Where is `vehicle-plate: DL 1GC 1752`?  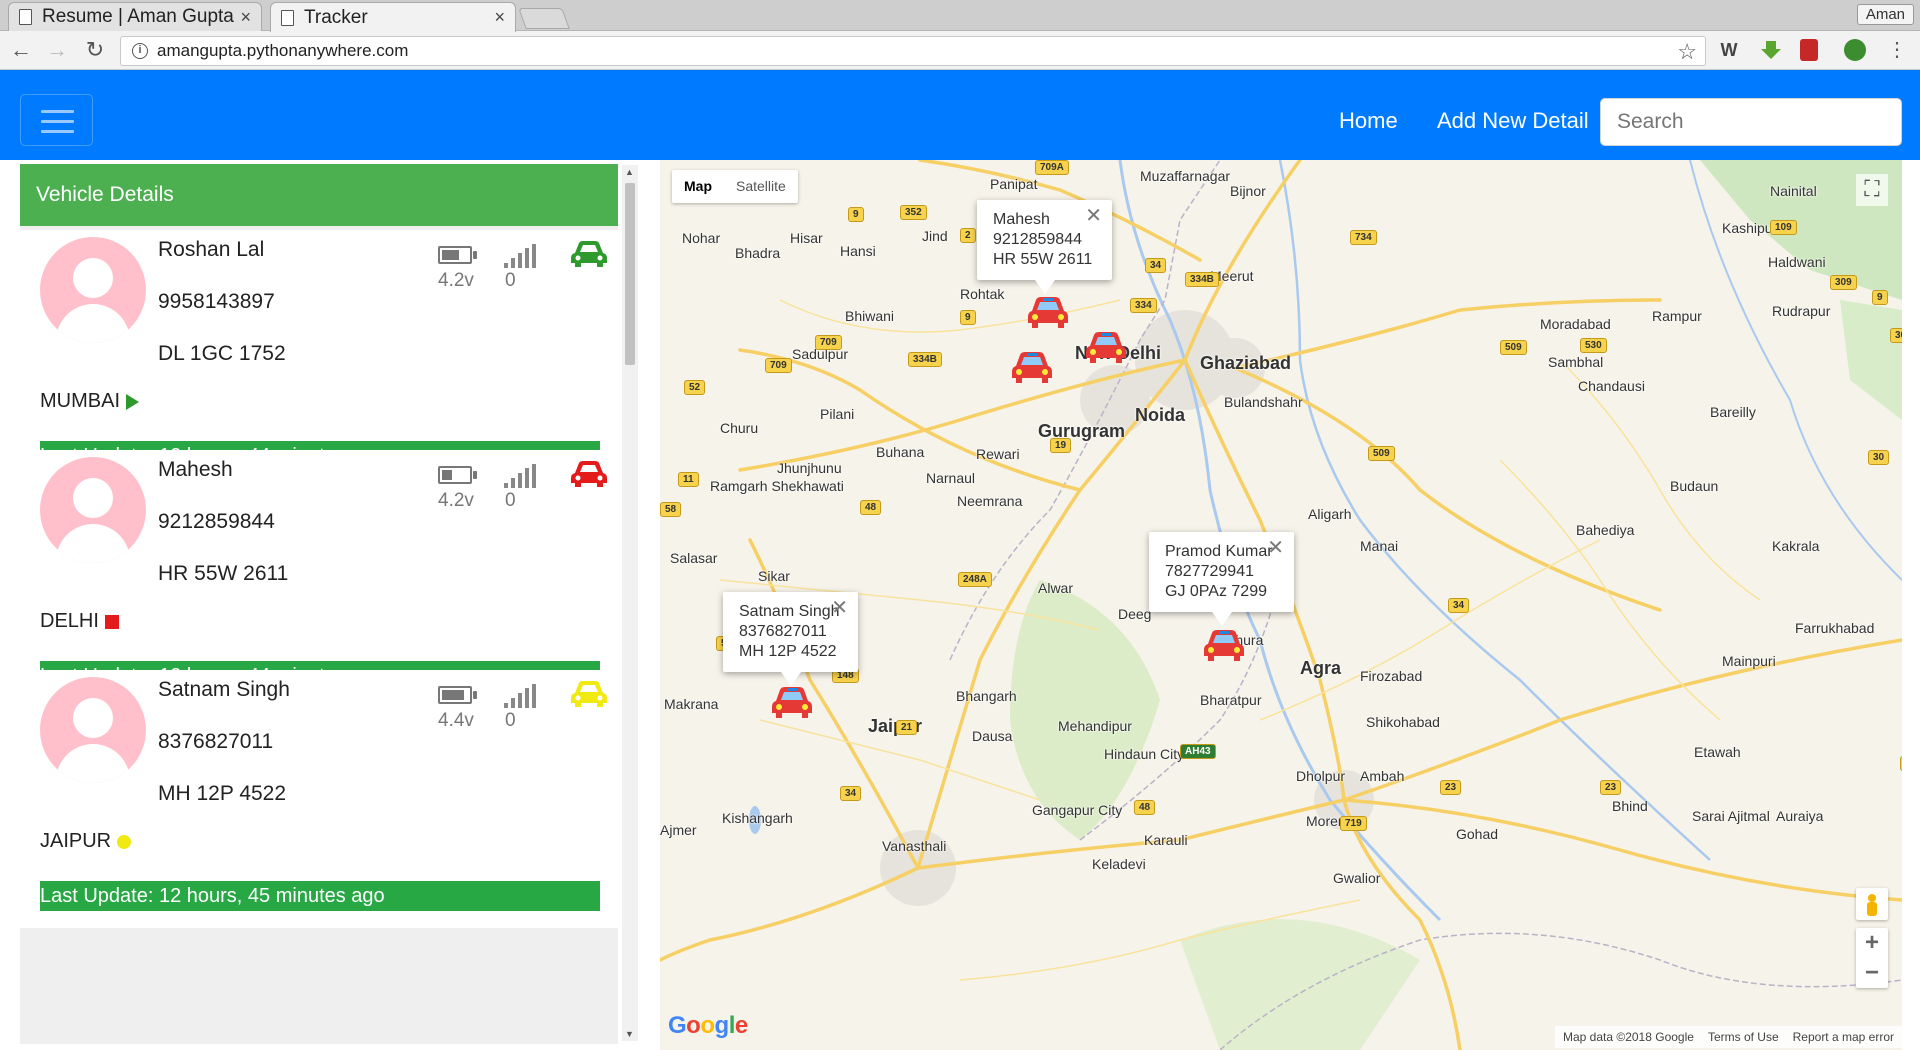
vehicle-plate: DL 1GC 1752 is located at coordinates (222, 353).